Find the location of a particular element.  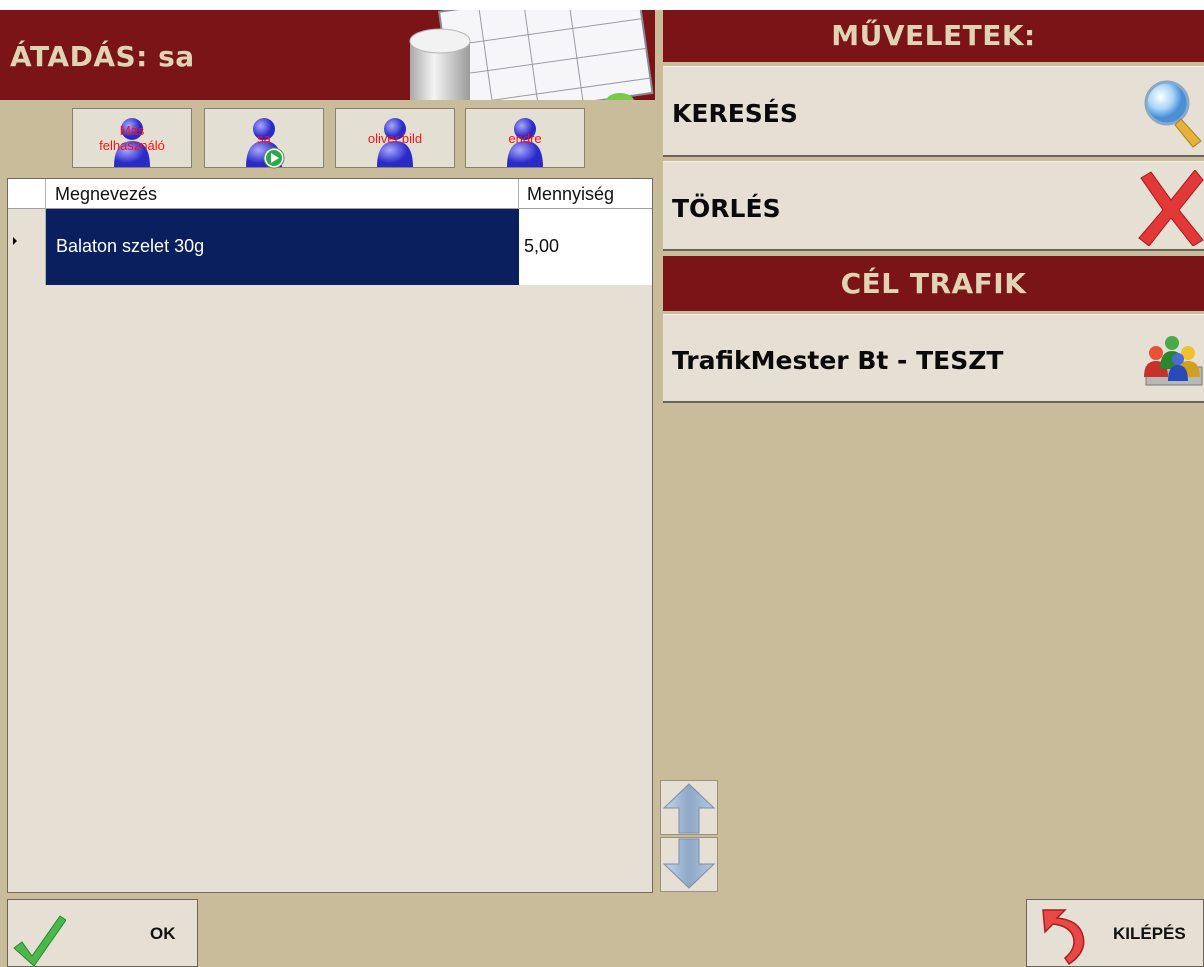

scroll-down-button is located at coordinates (689, 864).